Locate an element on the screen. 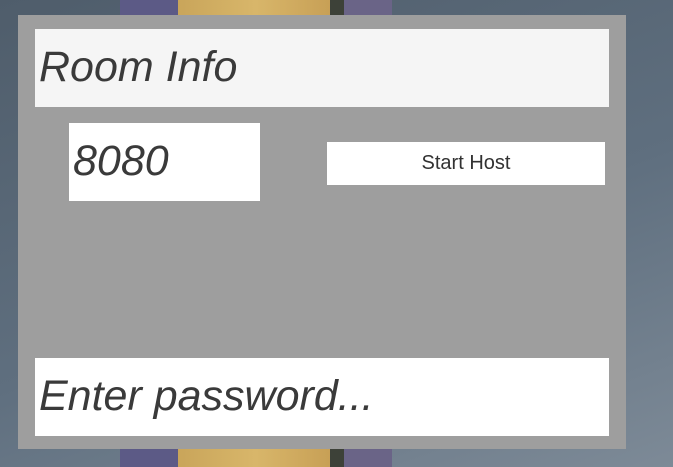  start-host-label: Start Host is located at coordinates (466, 163).